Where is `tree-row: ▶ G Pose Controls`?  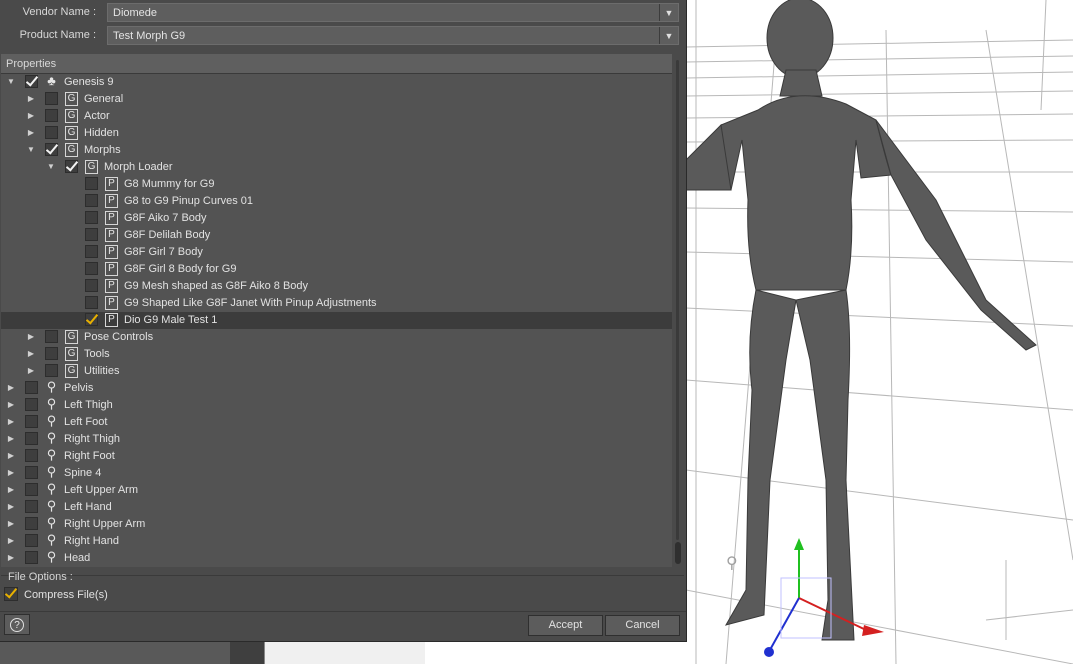
tree-row: ▶ G Pose Controls is located at coordinates (336, 337).